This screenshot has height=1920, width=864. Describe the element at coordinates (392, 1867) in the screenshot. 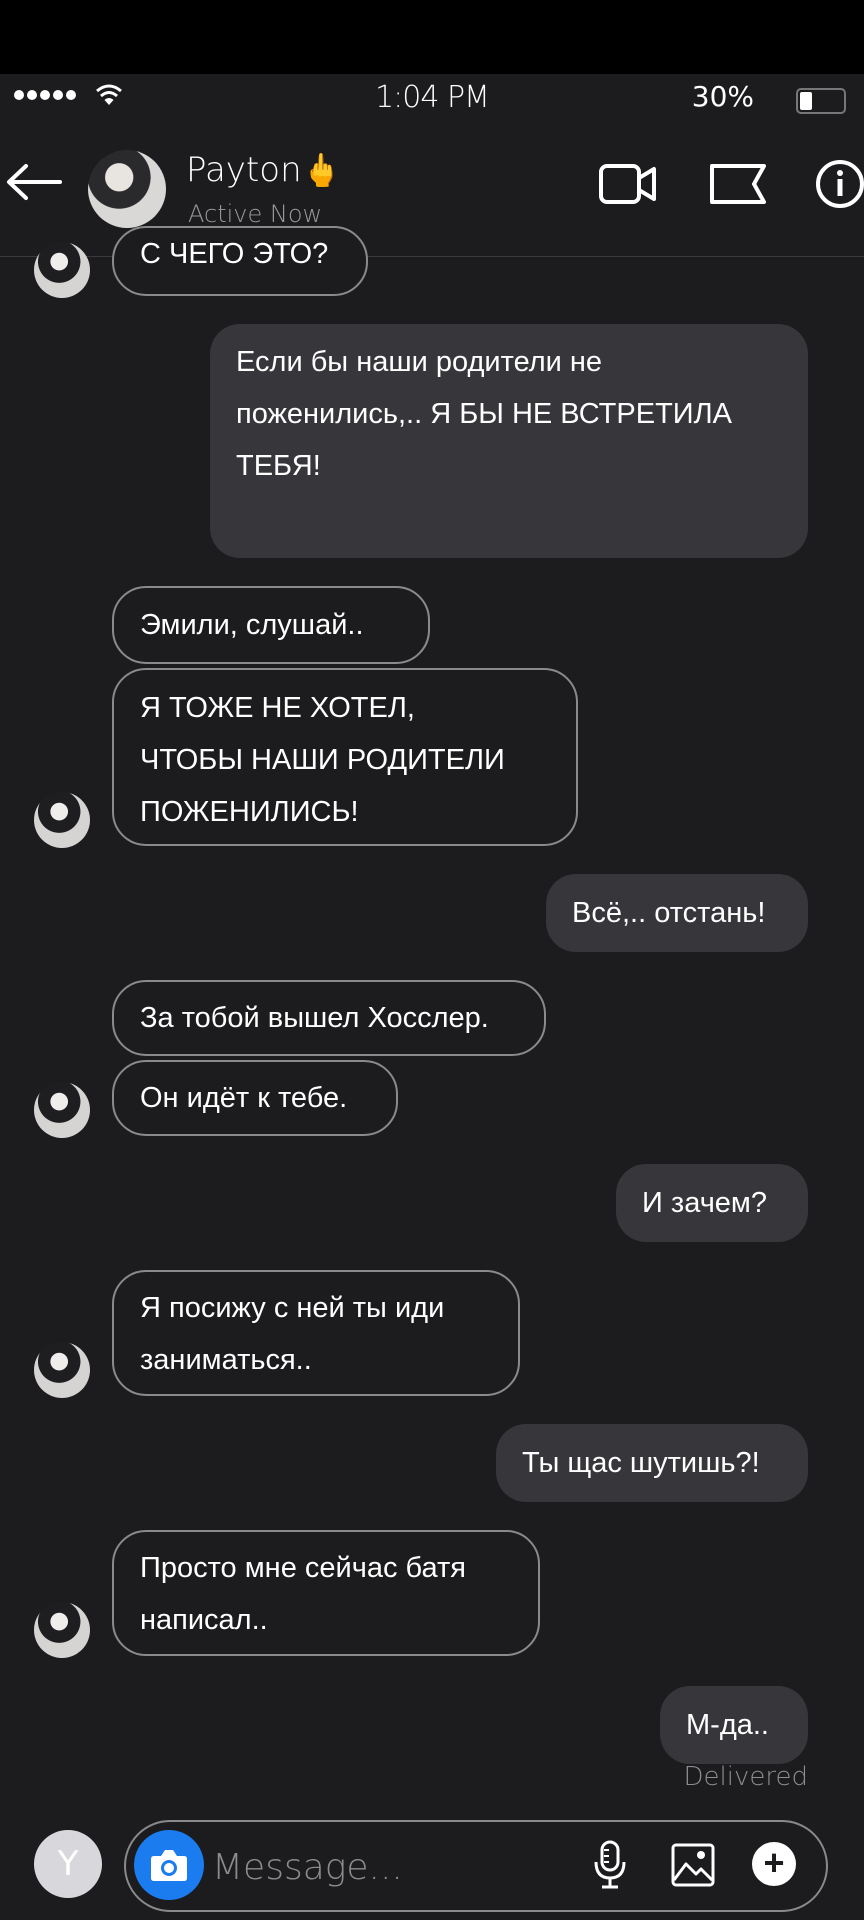

I see `message-input` at that location.